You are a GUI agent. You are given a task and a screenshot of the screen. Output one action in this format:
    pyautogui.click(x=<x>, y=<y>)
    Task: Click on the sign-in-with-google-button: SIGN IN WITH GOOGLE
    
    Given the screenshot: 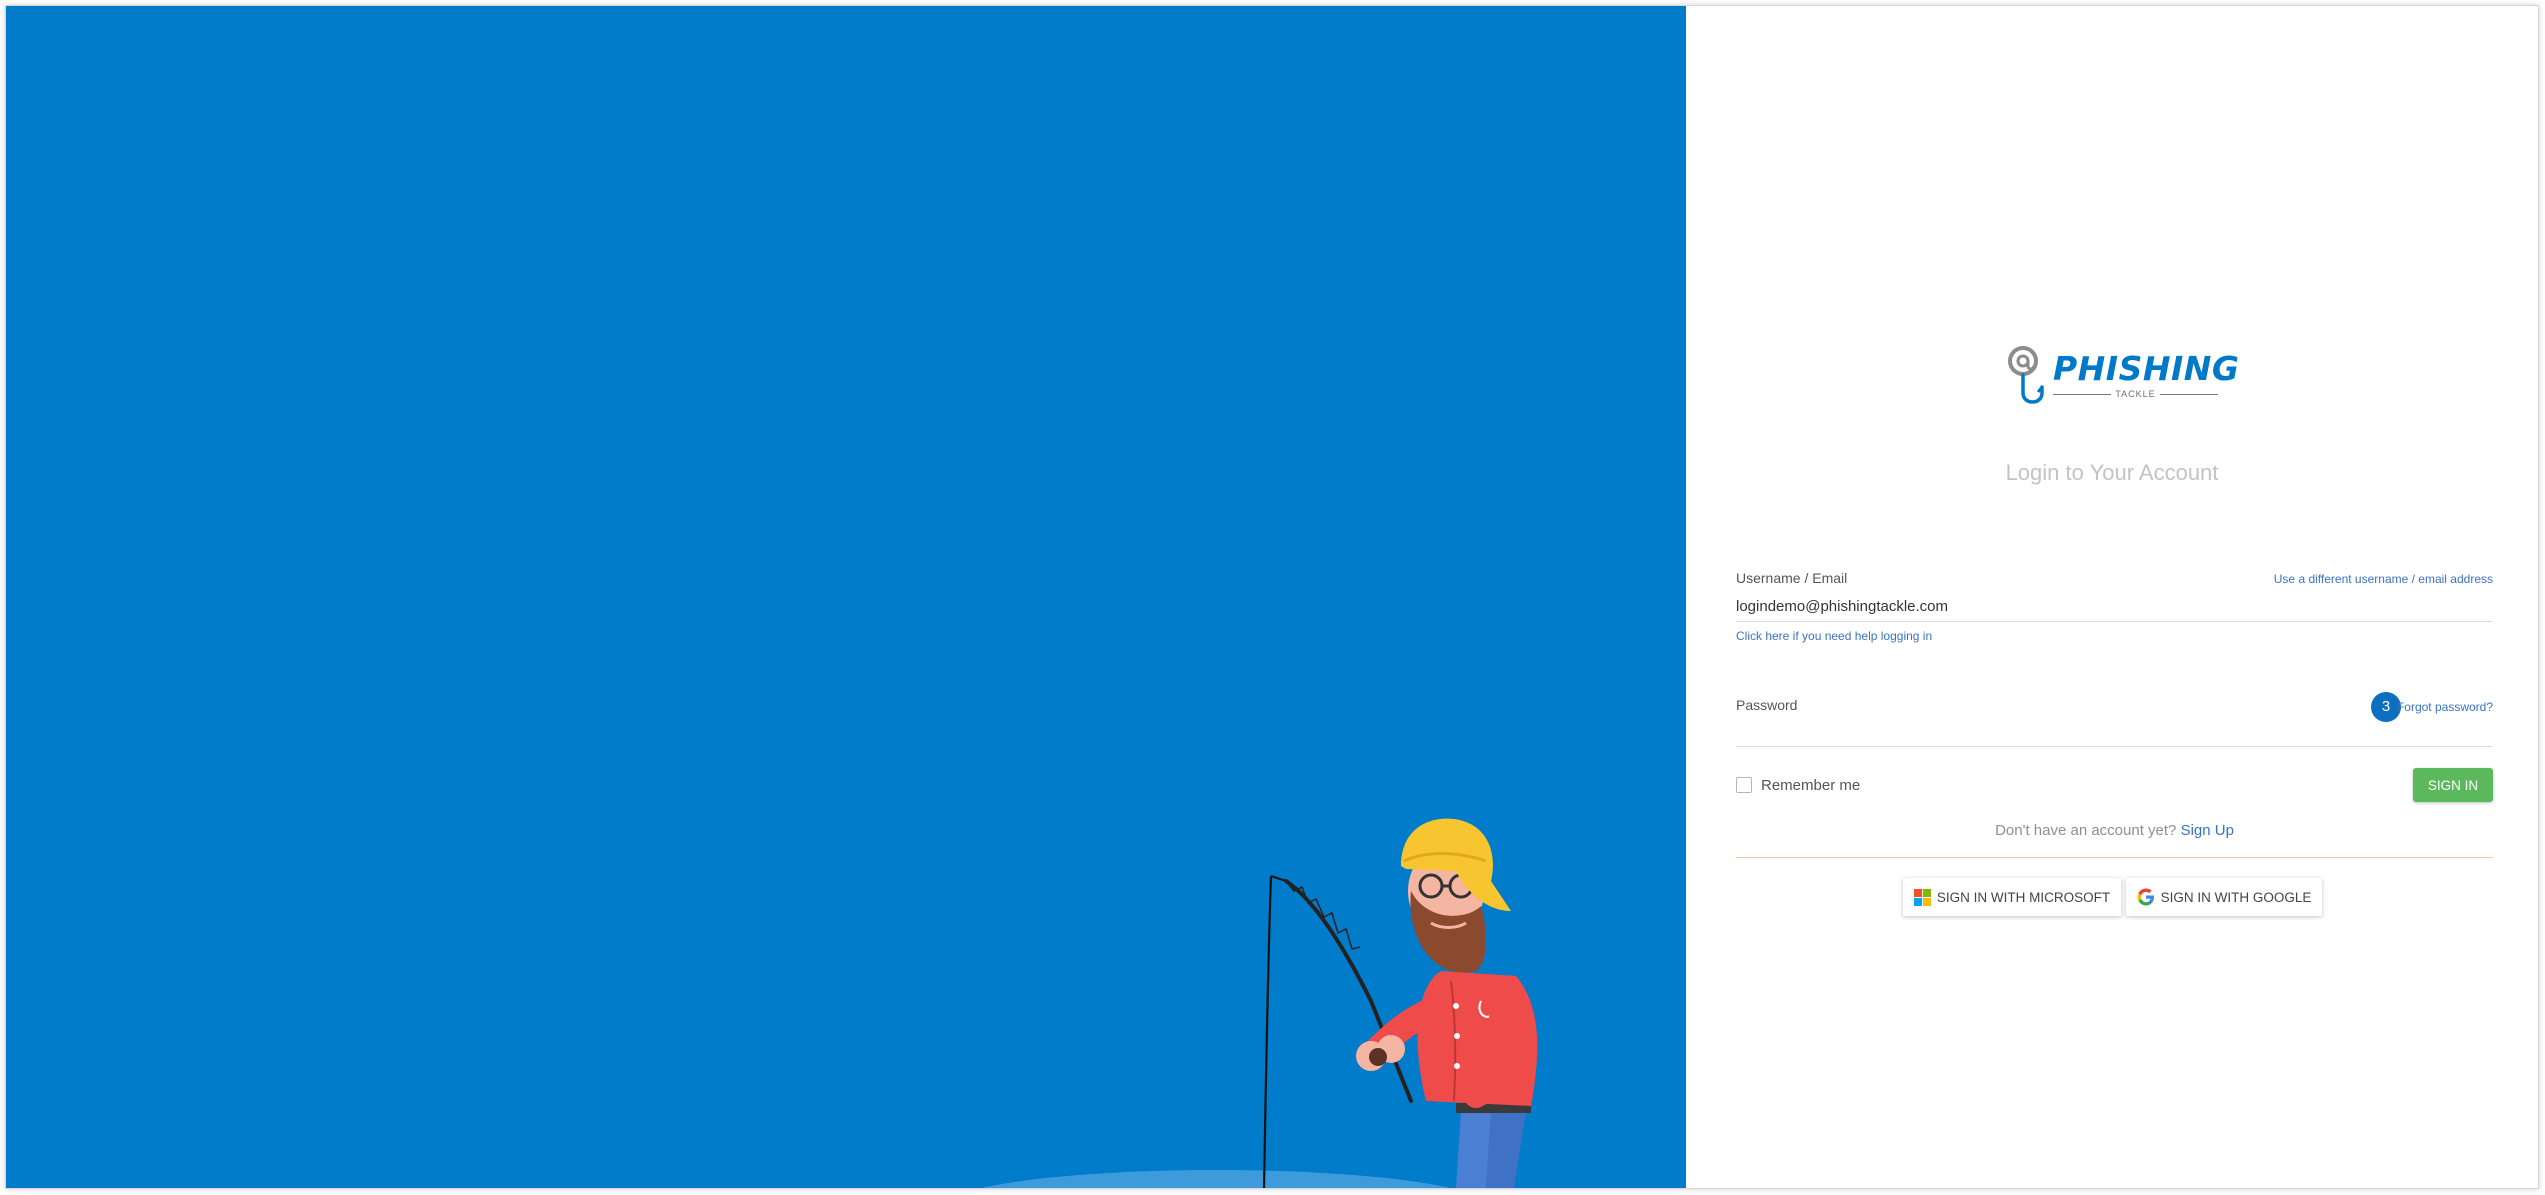 What is the action you would take?
    pyautogui.click(x=2224, y=897)
    